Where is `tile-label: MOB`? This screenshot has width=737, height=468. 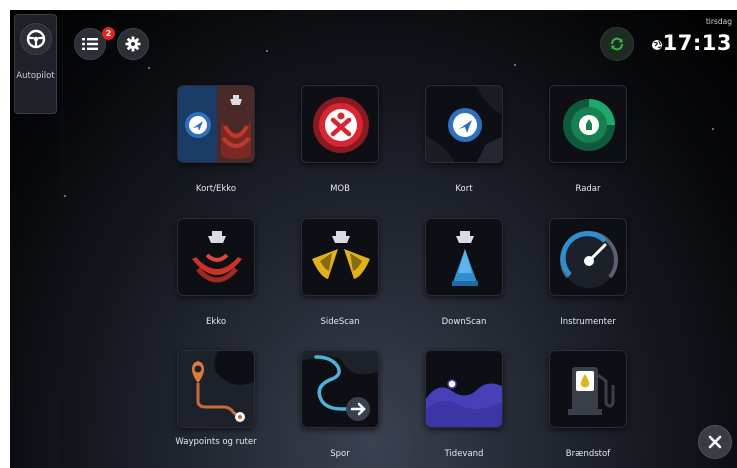
tile-label: MOB is located at coordinates (340, 189).